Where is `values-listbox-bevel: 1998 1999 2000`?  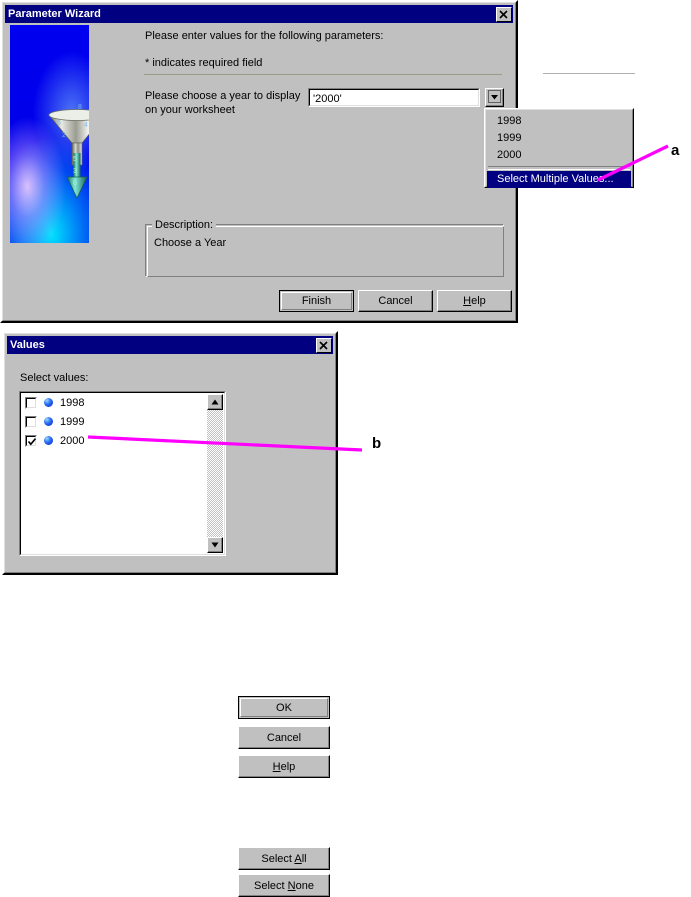
values-listbox-bevel: 1998 1999 2000 is located at coordinates (122, 473).